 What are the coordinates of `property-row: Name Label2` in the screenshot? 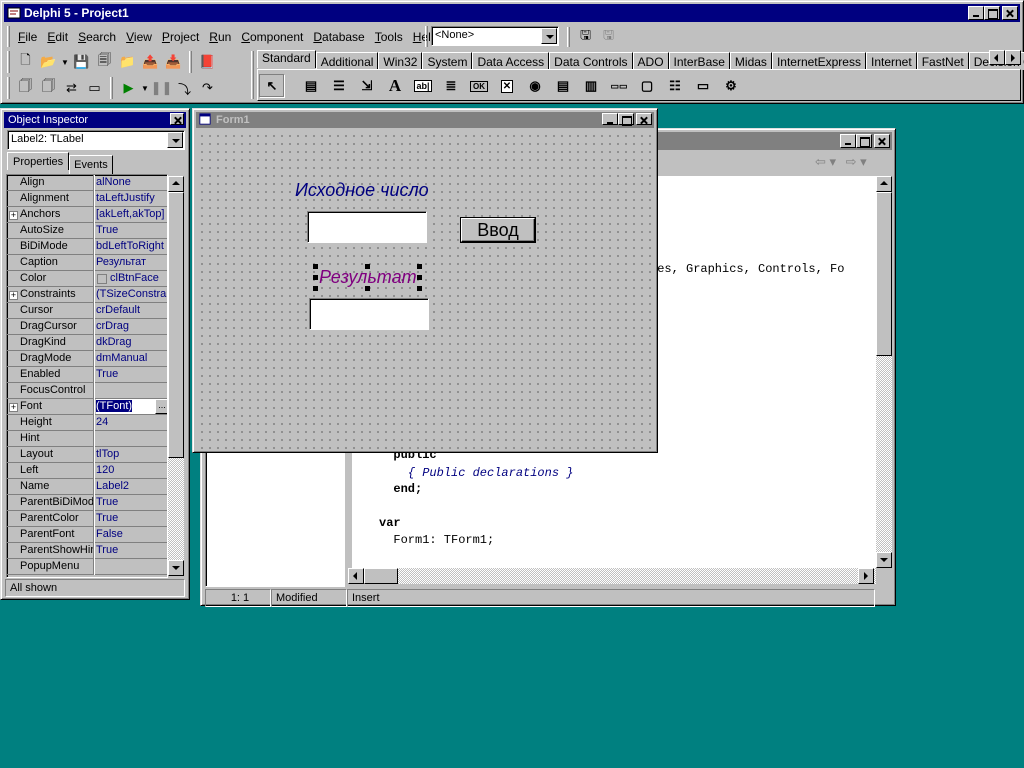 It's located at (87, 487).